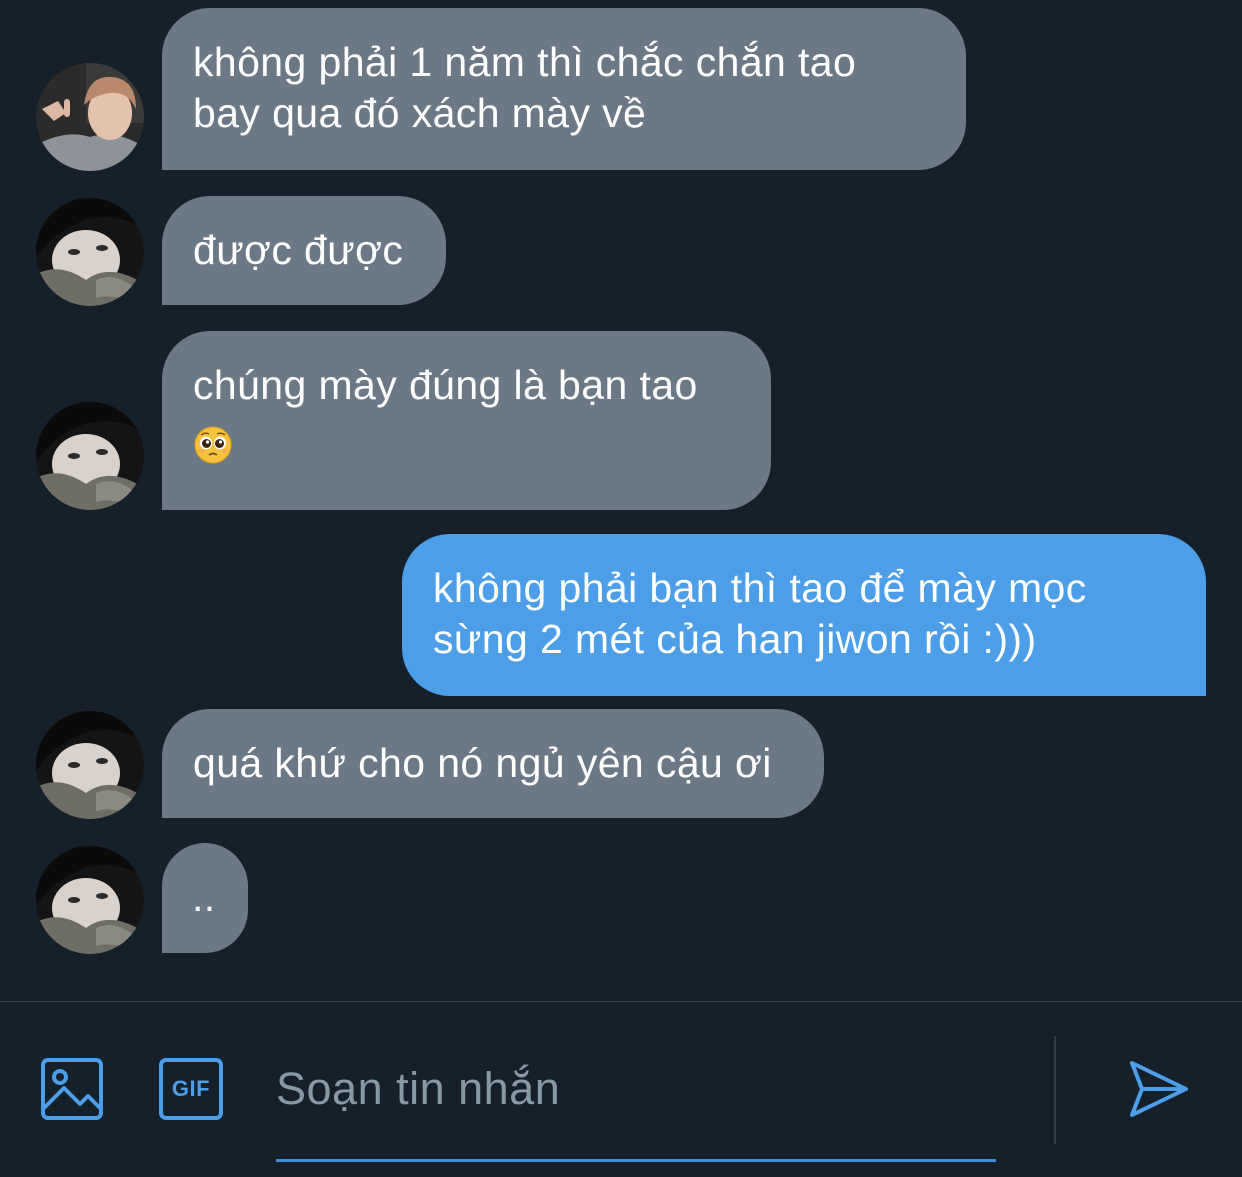 The width and height of the screenshot is (1242, 1177). Describe the element at coordinates (420, 113) in the screenshot. I see `message-text: bay qua đó xách mày về` at that location.